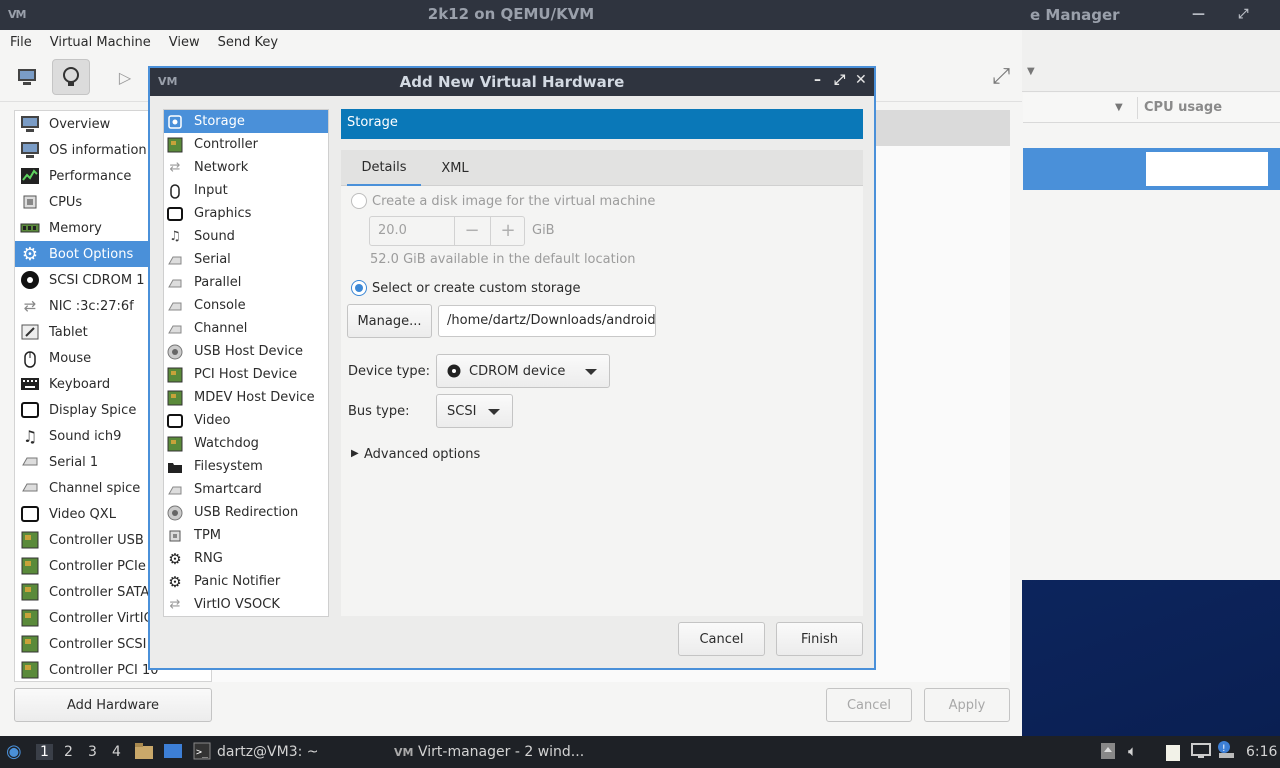  I want to click on device-type-item: Channel, so click(246, 328).